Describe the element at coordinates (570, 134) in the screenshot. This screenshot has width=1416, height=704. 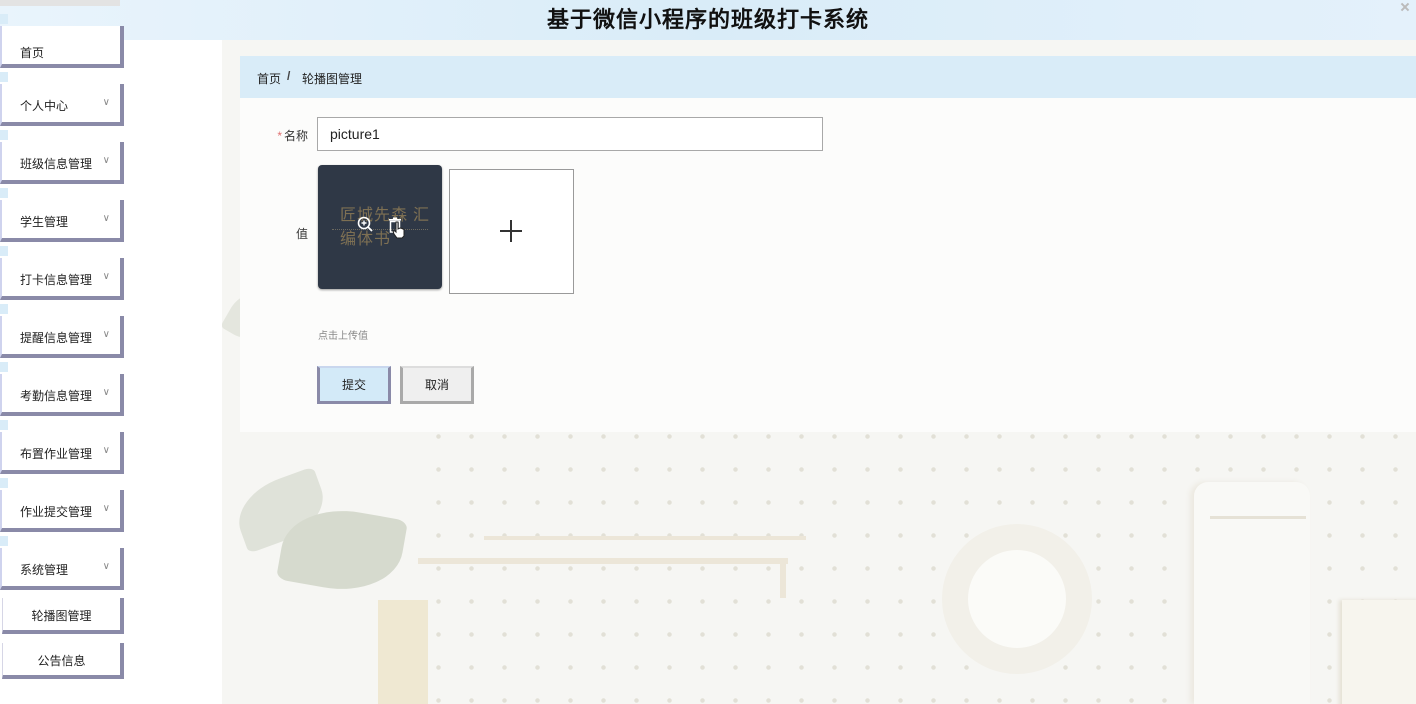
I see `name-input` at that location.